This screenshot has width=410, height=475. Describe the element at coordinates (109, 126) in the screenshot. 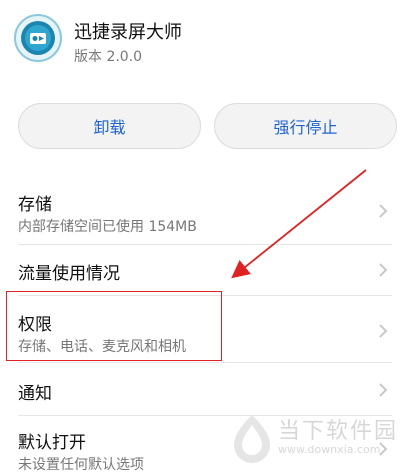

I see `uninstall-button: 卸载` at that location.